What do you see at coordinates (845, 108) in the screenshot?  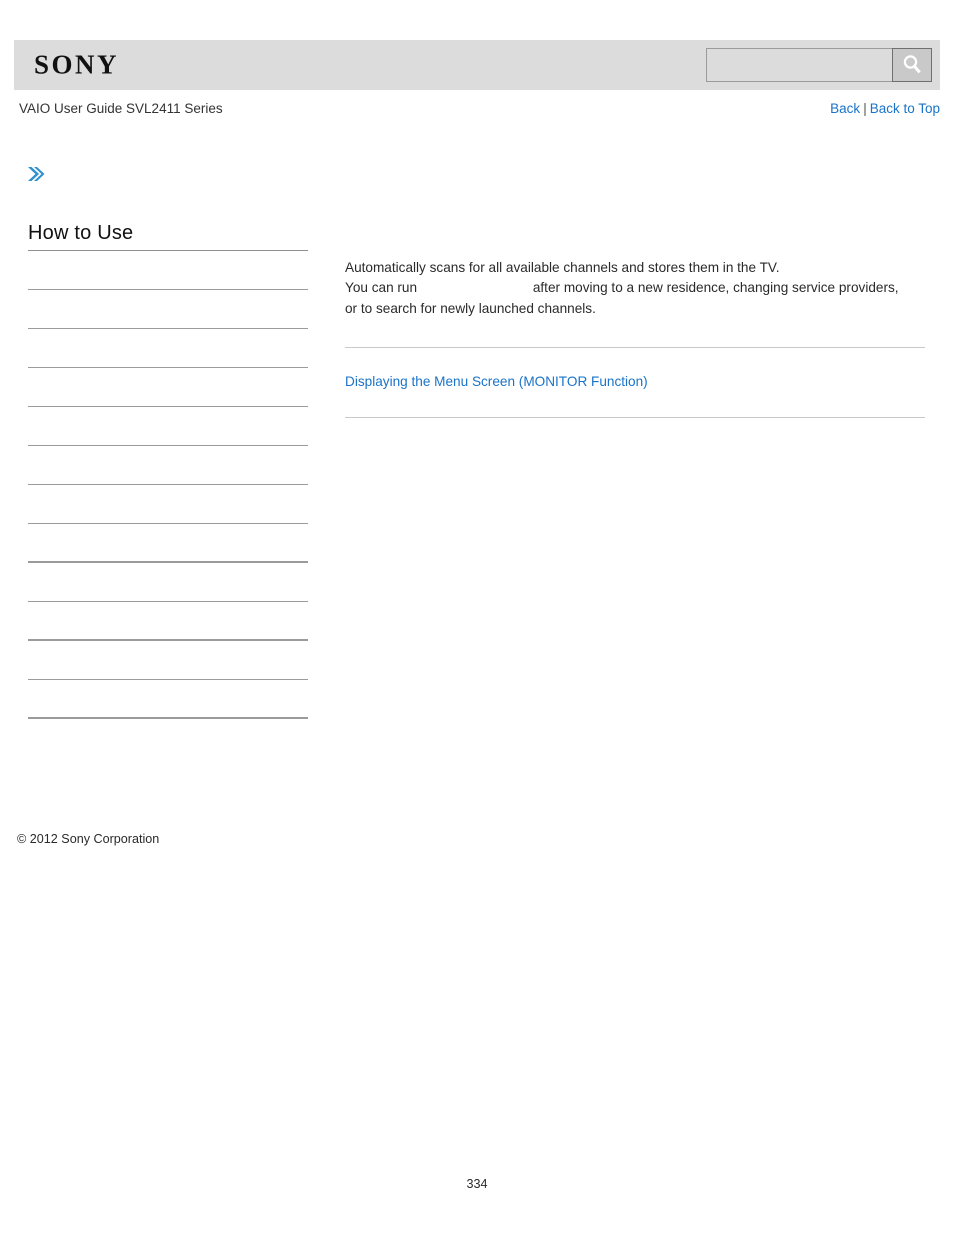 I see `back-link: Back` at bounding box center [845, 108].